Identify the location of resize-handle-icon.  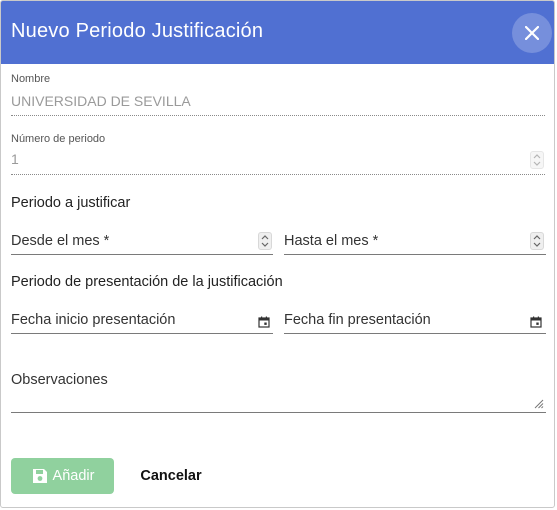
(539, 404).